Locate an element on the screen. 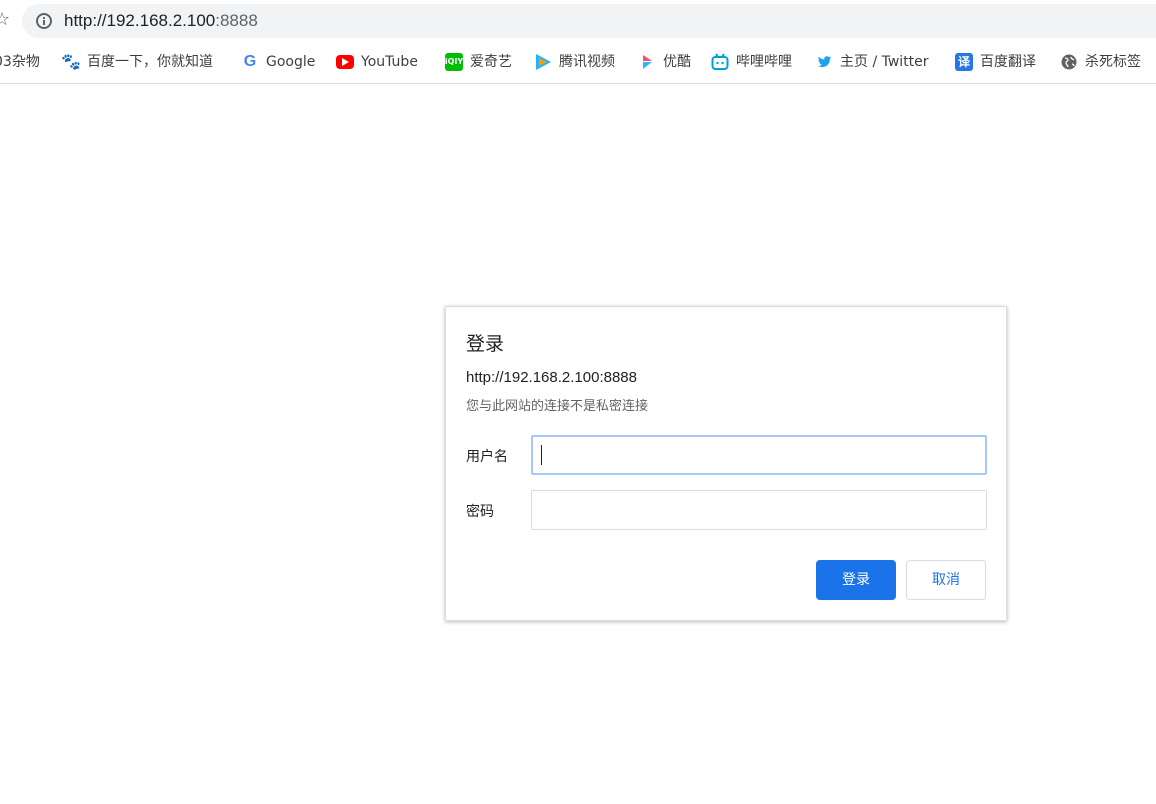 The width and height of the screenshot is (1156, 804). bookmark-label: 杀死标签 is located at coordinates (1113, 62).